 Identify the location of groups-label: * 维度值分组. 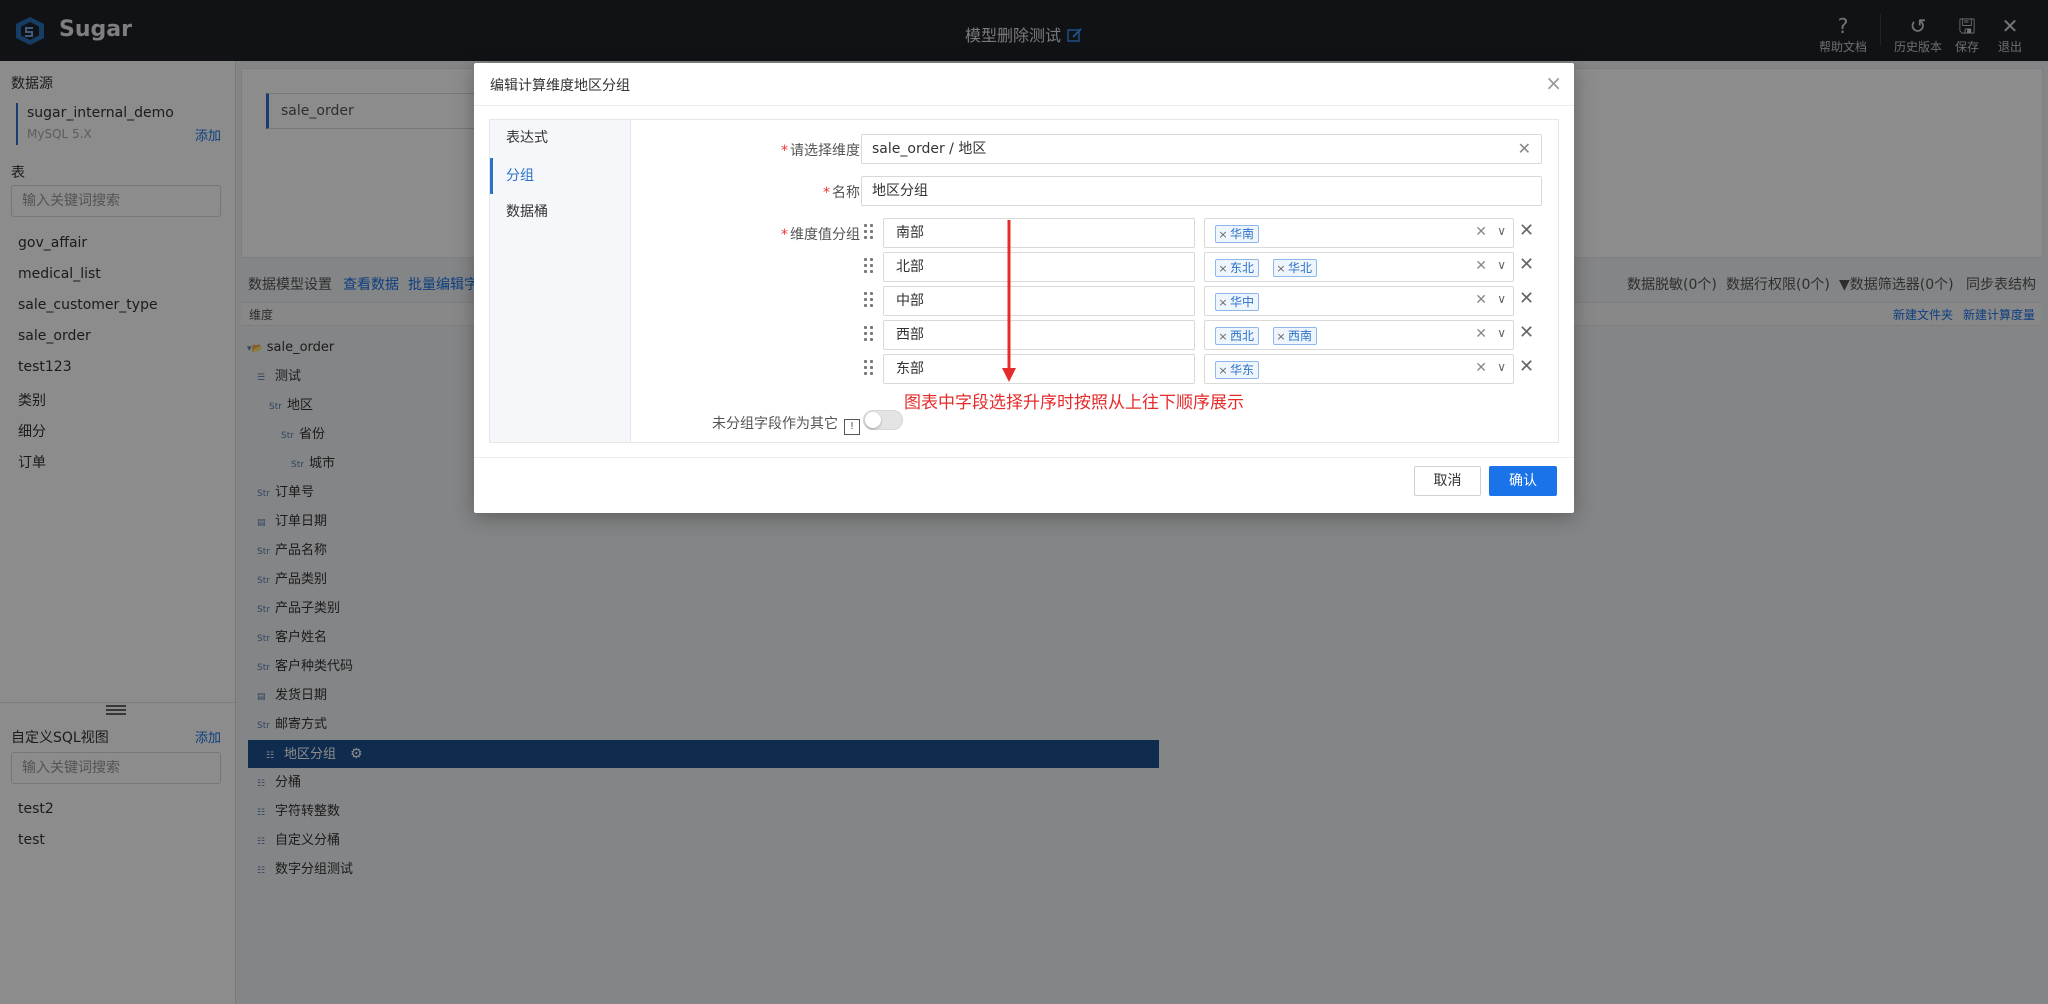
(820, 235).